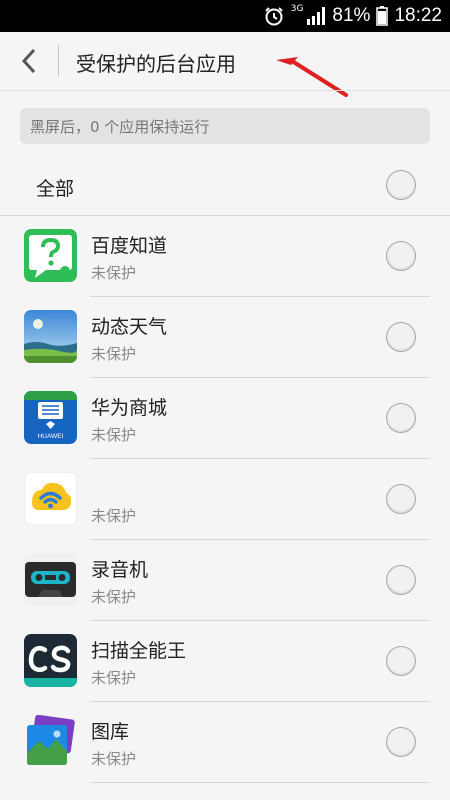 This screenshot has height=800, width=450. Describe the element at coordinates (129, 408) in the screenshot. I see `app-name: 华为商城` at that location.